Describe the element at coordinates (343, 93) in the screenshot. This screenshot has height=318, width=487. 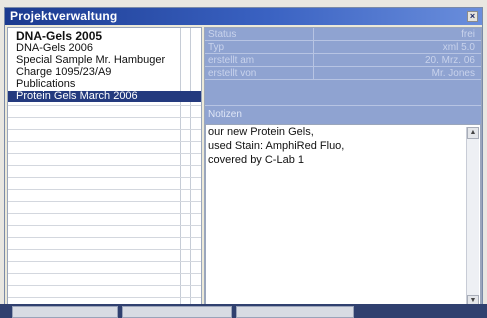
I see `property-spacer` at that location.